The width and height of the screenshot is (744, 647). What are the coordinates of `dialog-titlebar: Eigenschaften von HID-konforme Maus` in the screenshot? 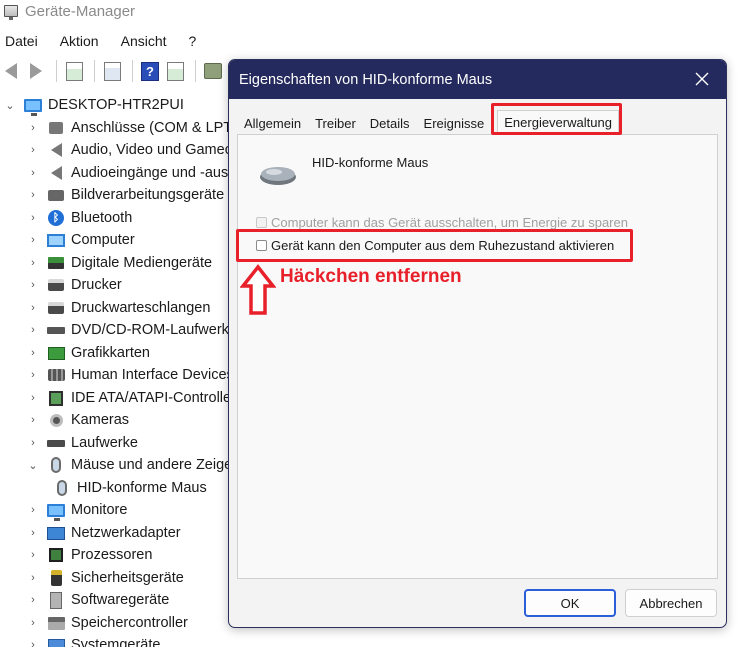 It's located at (477, 79).